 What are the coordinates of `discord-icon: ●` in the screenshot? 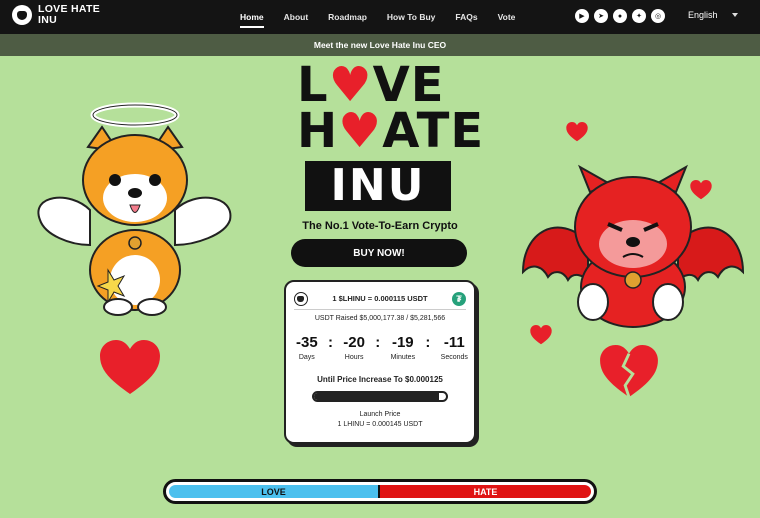 It's located at (620, 16).